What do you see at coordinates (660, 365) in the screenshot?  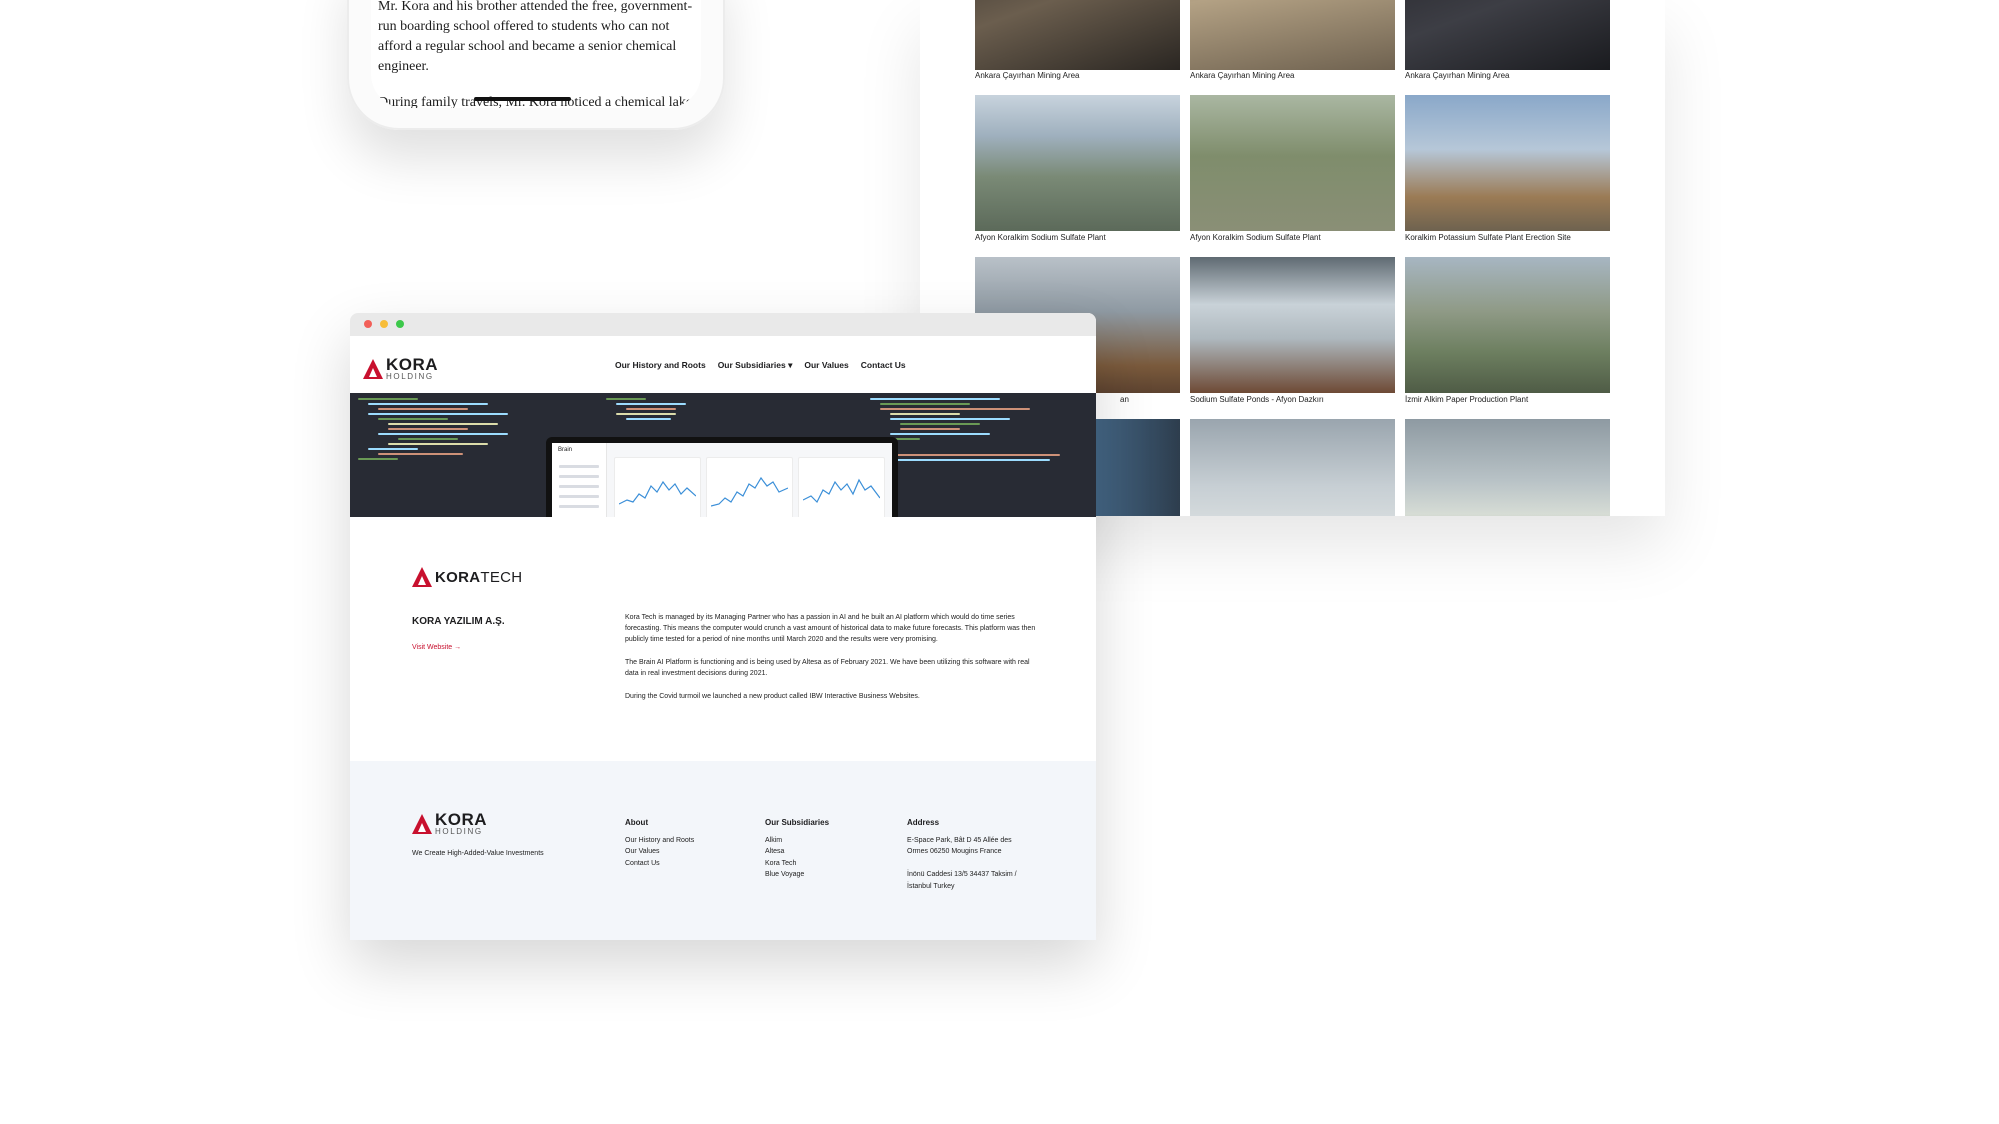 I see `nav-item-history: Our History and Roots` at bounding box center [660, 365].